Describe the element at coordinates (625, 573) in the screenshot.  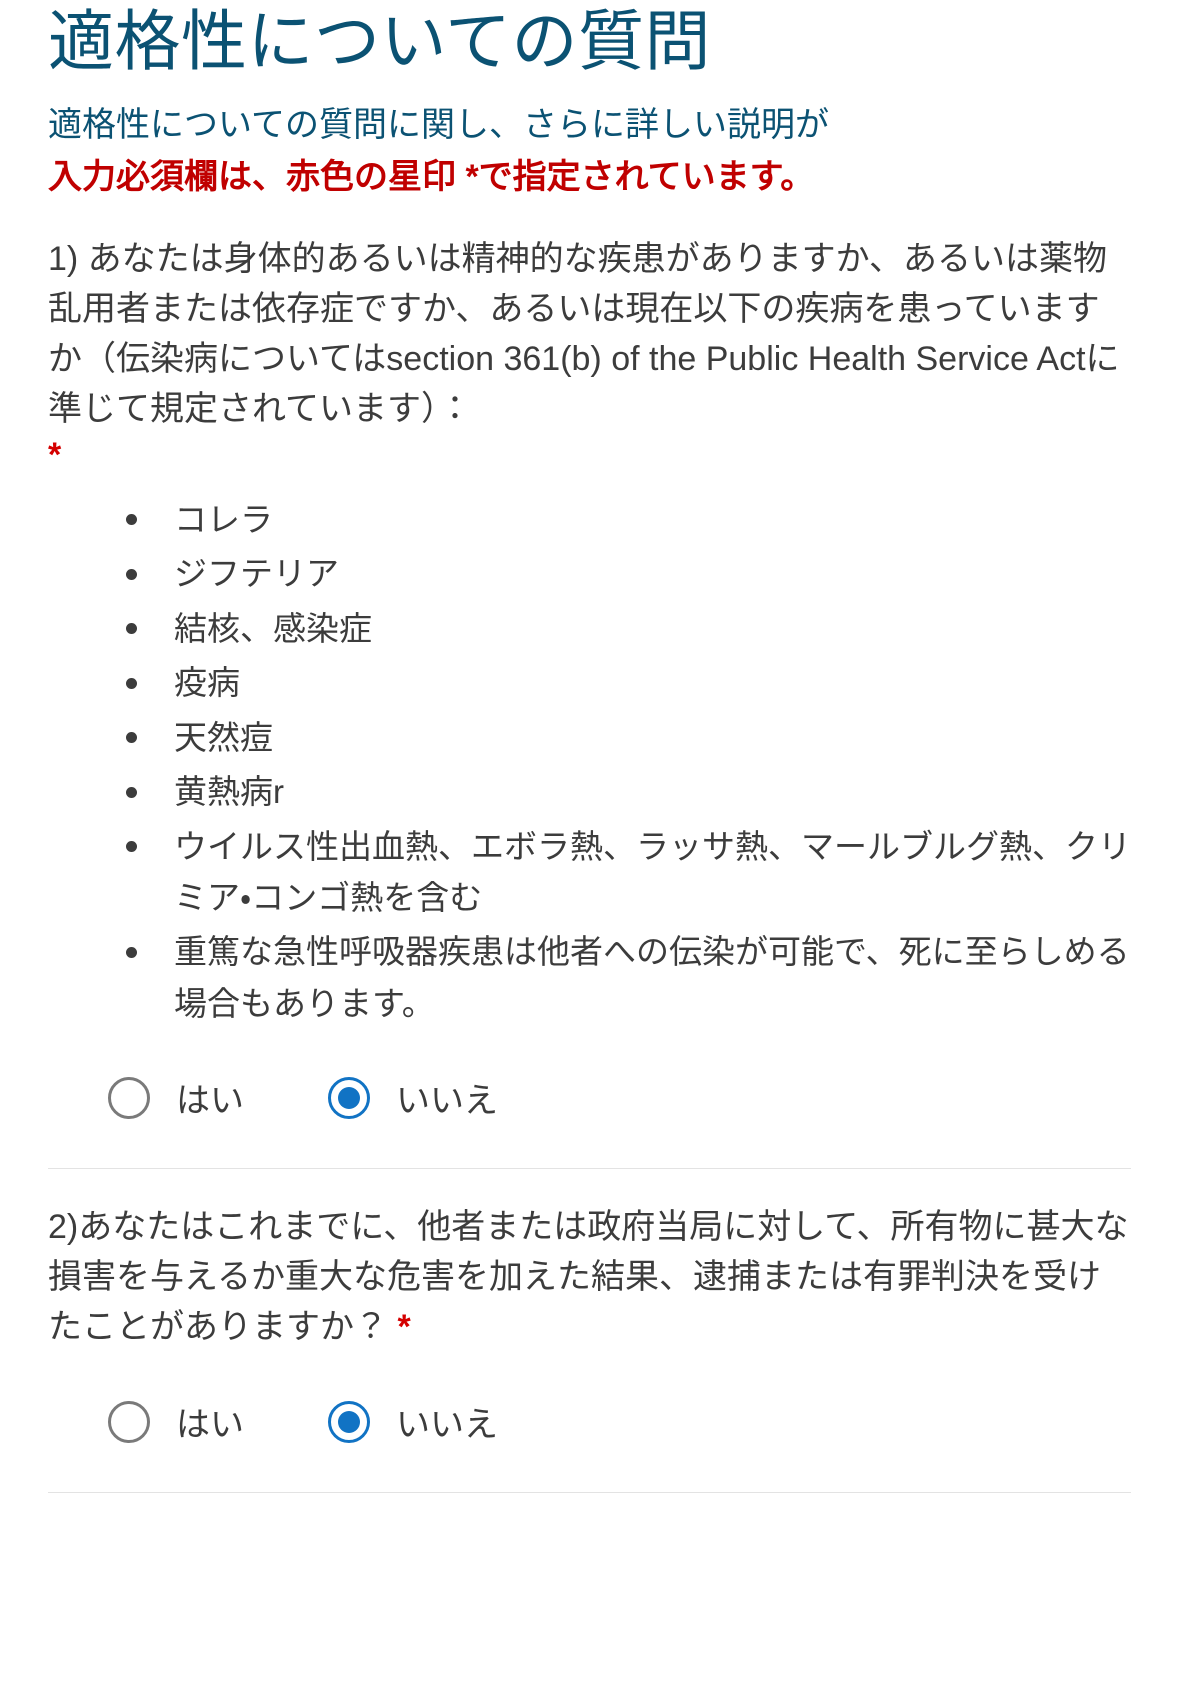
I see `list-item: ジフテリア` at that location.